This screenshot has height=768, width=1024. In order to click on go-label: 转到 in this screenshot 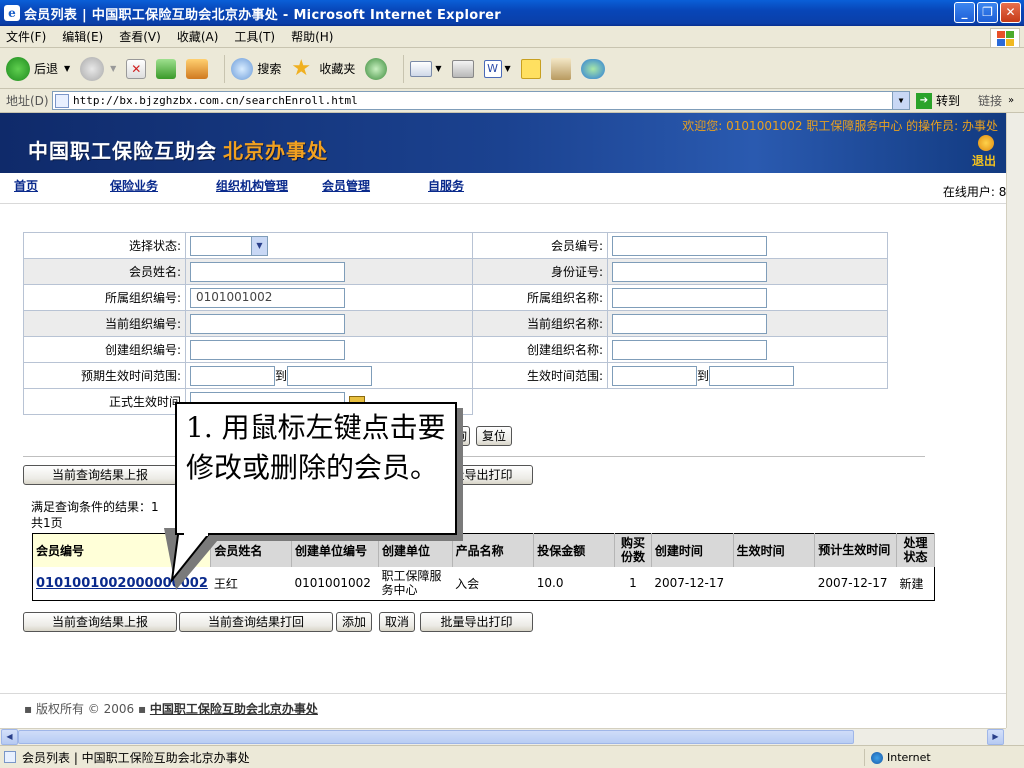, I will do `click(948, 101)`.